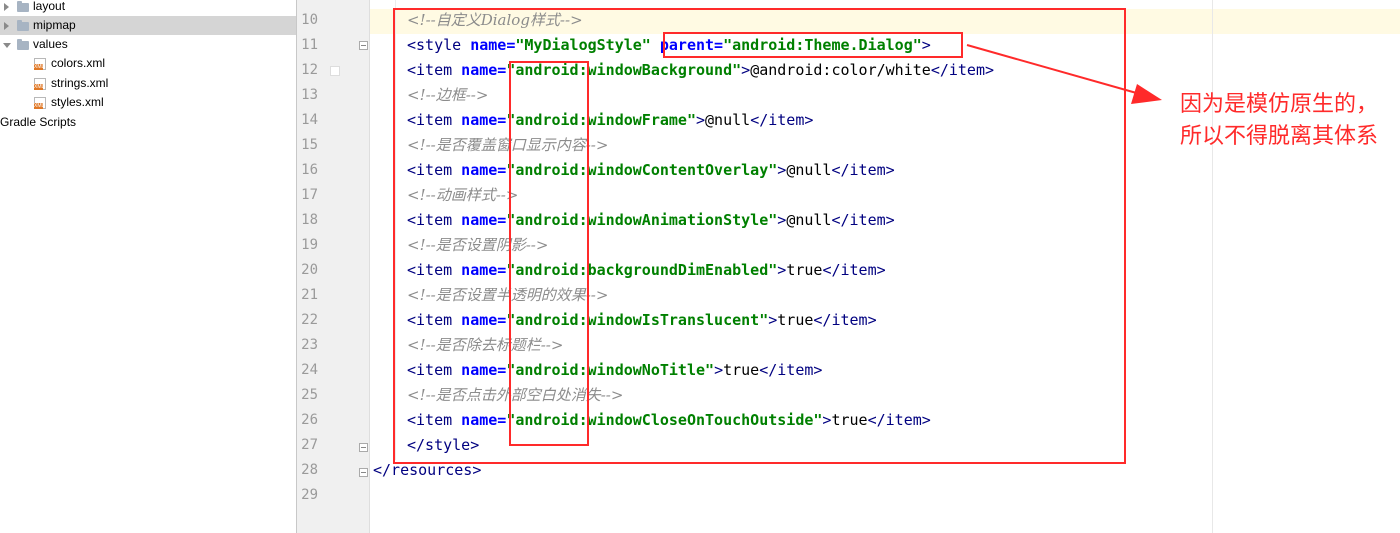 This screenshot has height=533, width=1400. What do you see at coordinates (1279, 119) in the screenshot?
I see `annotation-note: 因为是模仿原生的，所以不得脱离其体系` at bounding box center [1279, 119].